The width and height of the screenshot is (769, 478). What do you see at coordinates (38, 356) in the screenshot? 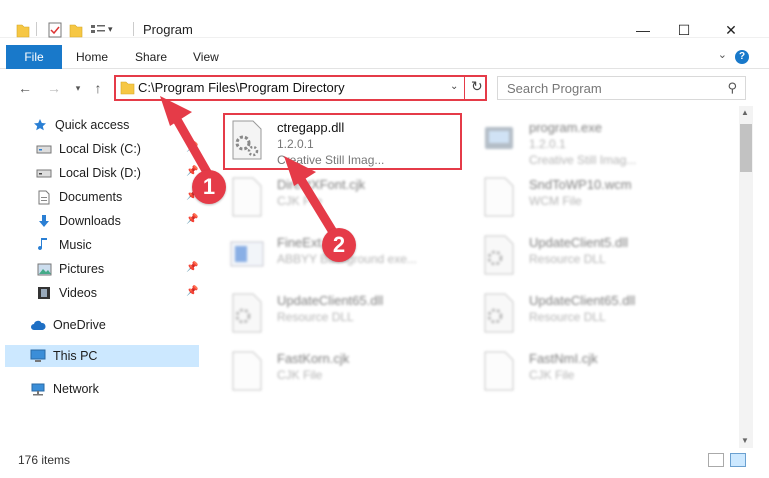
I see `computer-icon` at bounding box center [38, 356].